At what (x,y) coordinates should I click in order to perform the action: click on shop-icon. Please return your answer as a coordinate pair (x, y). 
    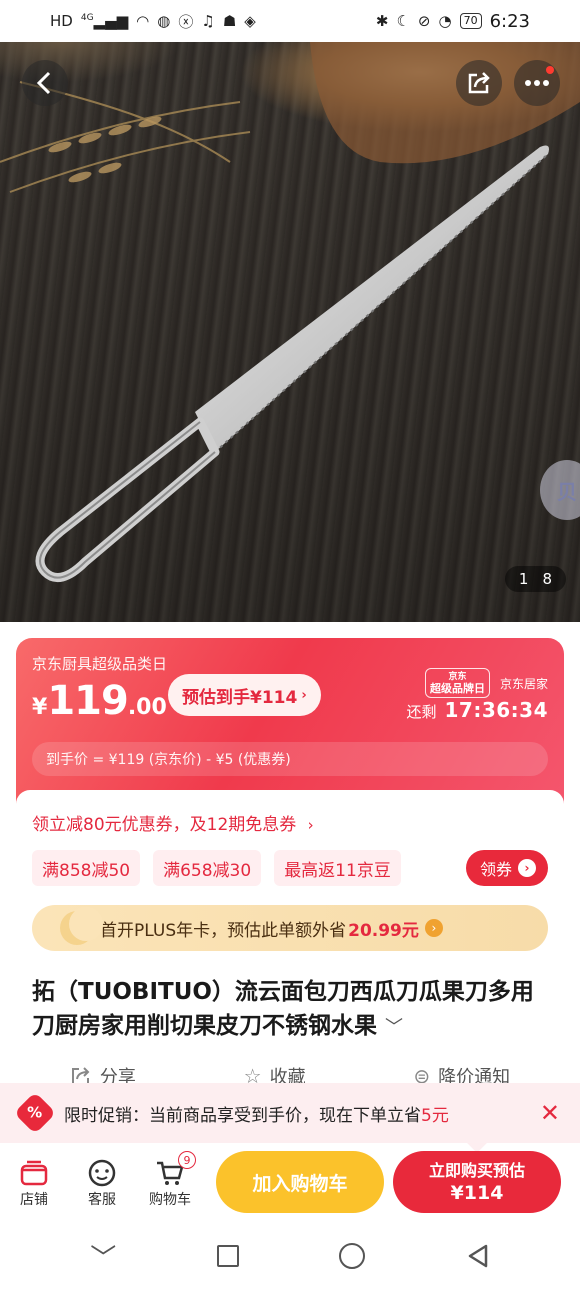
    Looking at the image, I should click on (34, 1173).